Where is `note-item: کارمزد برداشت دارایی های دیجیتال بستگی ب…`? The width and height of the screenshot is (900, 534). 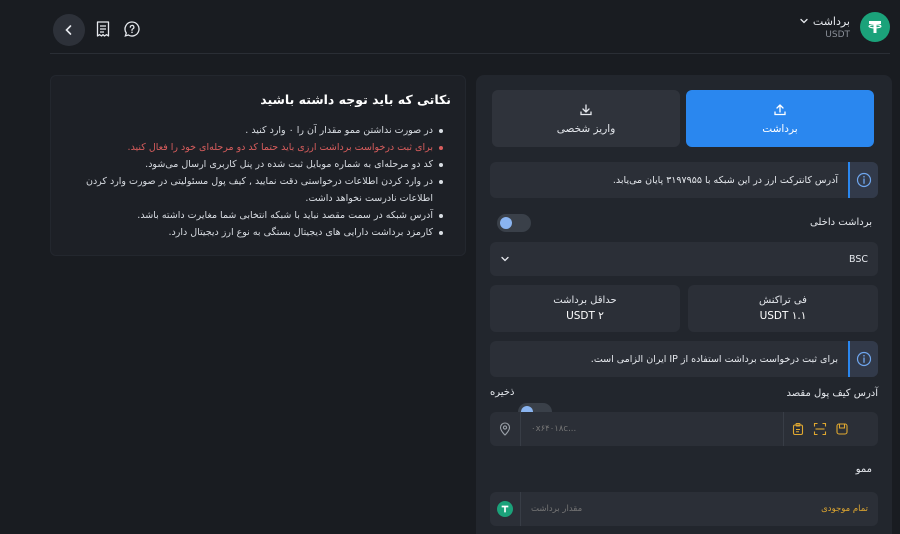 note-item: کارمزد برداشت دارایی های دیجیتال بستگی ب… is located at coordinates (263, 232).